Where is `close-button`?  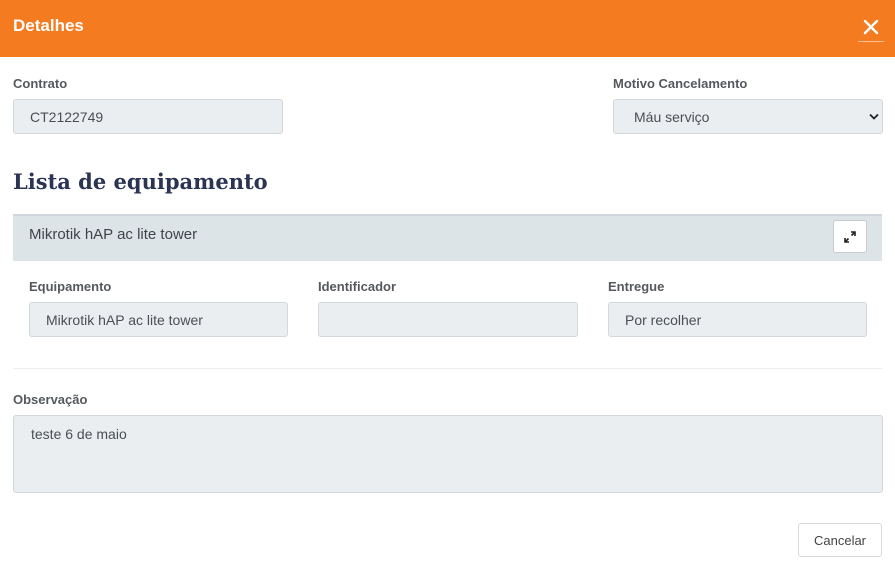
close-button is located at coordinates (871, 27).